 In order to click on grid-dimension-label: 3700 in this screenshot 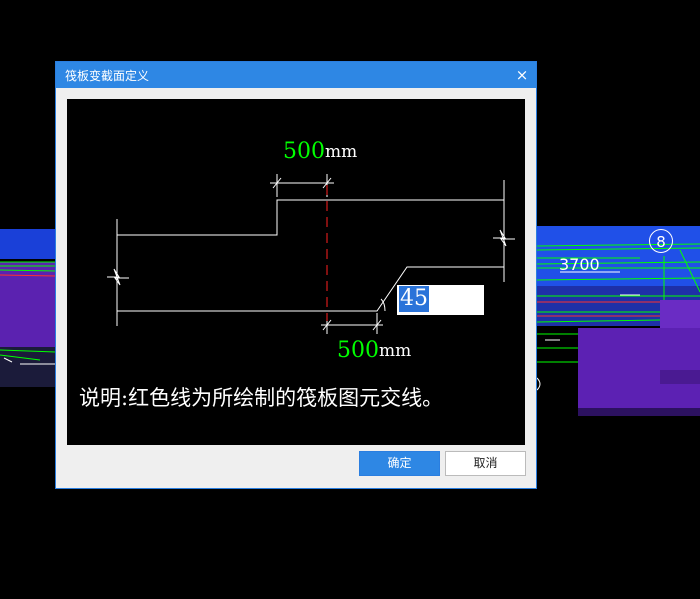, I will do `click(579, 264)`.